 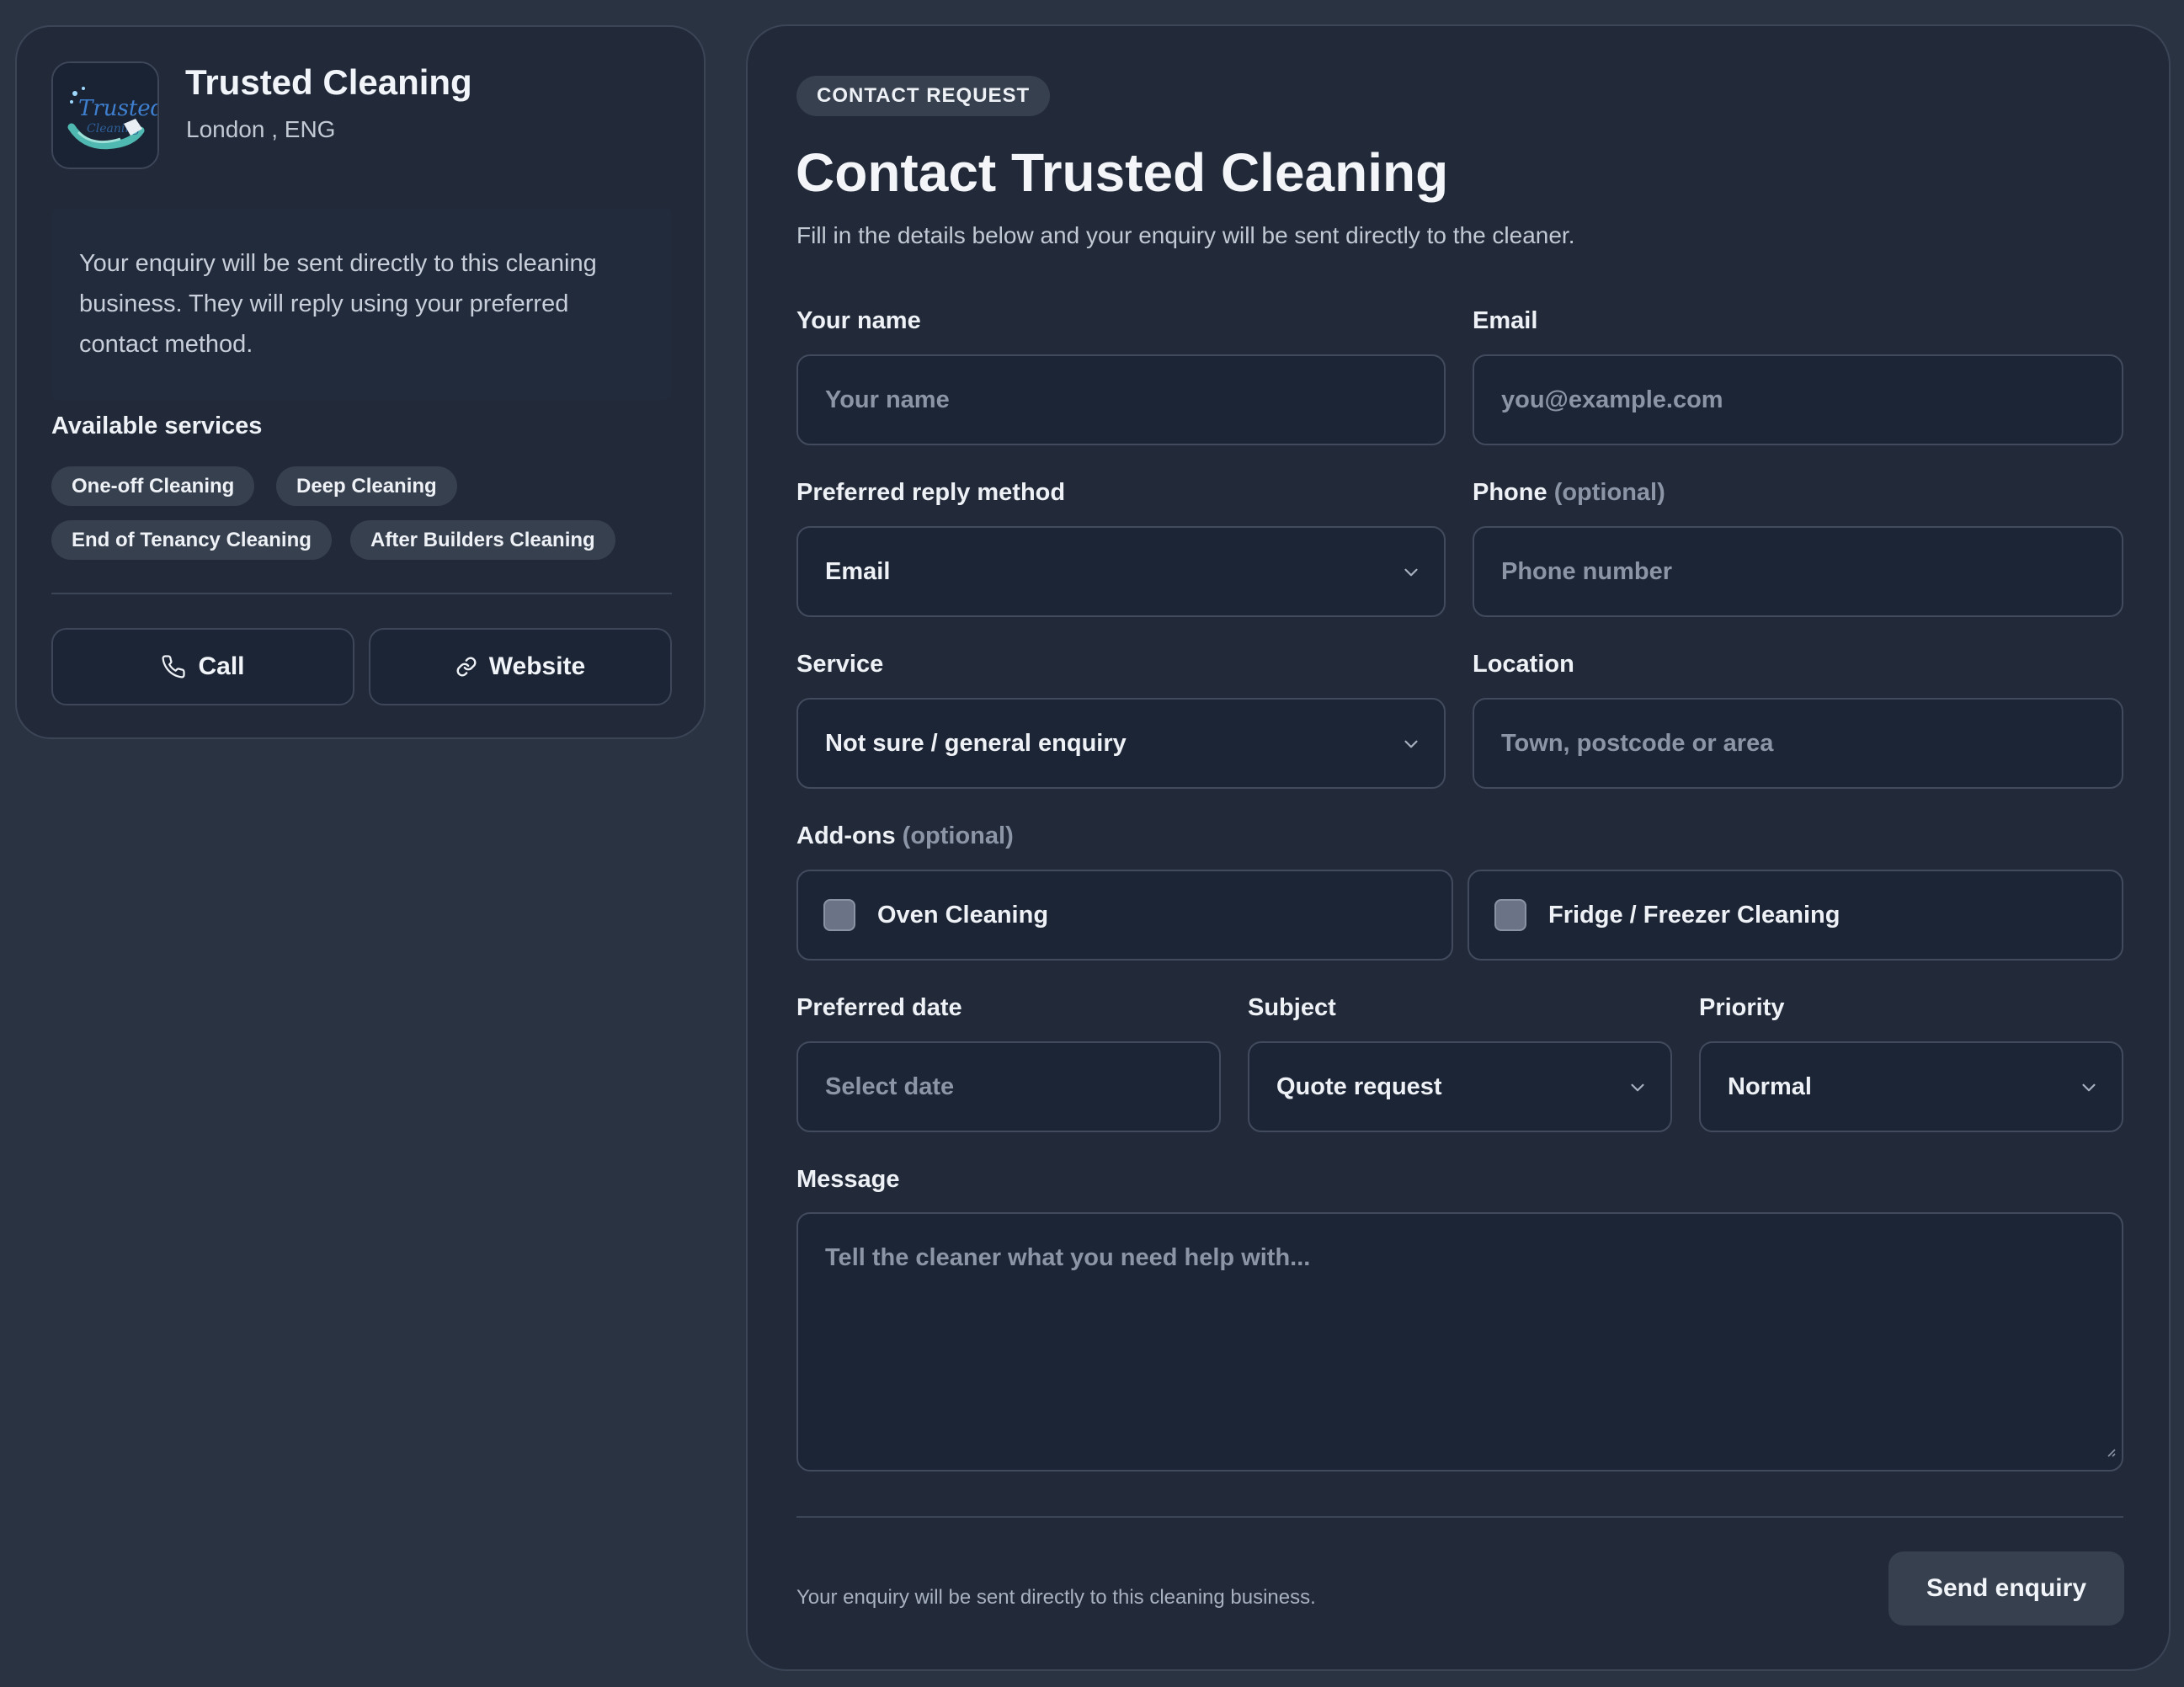 What do you see at coordinates (2006, 1588) in the screenshot?
I see `send-enquiry-button: Send enquiry` at bounding box center [2006, 1588].